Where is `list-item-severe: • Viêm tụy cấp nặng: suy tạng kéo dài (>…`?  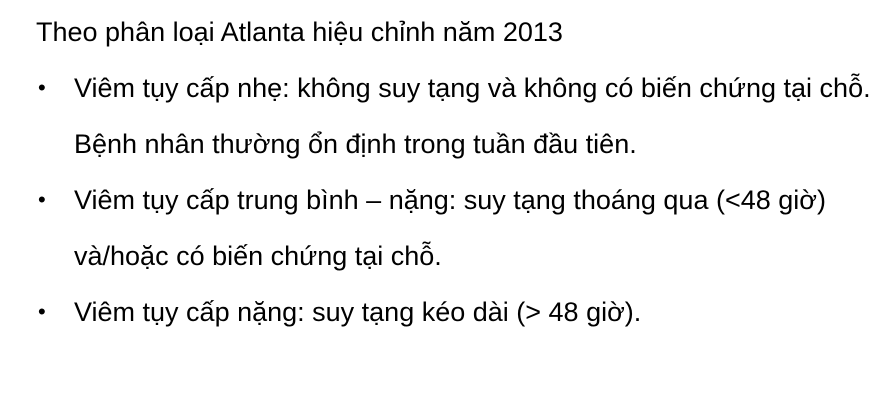 list-item-severe: • Viêm tụy cấp nặng: suy tạng kéo dài (>… is located at coordinates (455, 312).